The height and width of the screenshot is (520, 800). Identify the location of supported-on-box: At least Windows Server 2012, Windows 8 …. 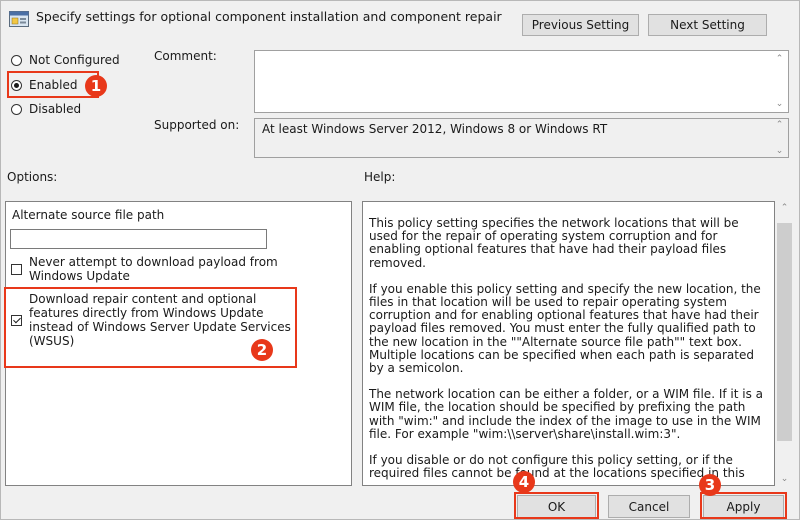
(521, 138).